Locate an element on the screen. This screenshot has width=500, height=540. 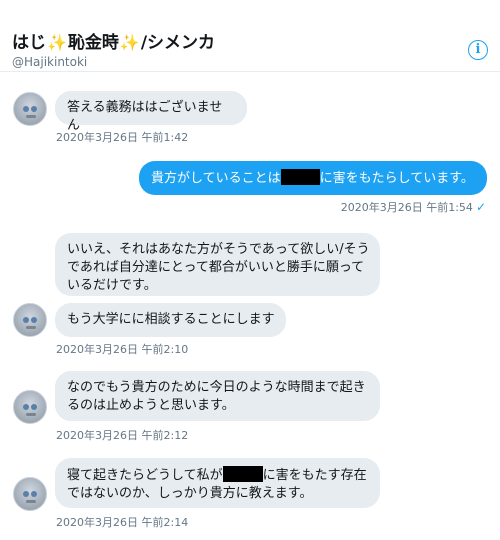
received-message: 寝て起きたらどうして私が に害をもたす存在 ではないのか、しっかり貴方に教えます。 is located at coordinates (217, 483).